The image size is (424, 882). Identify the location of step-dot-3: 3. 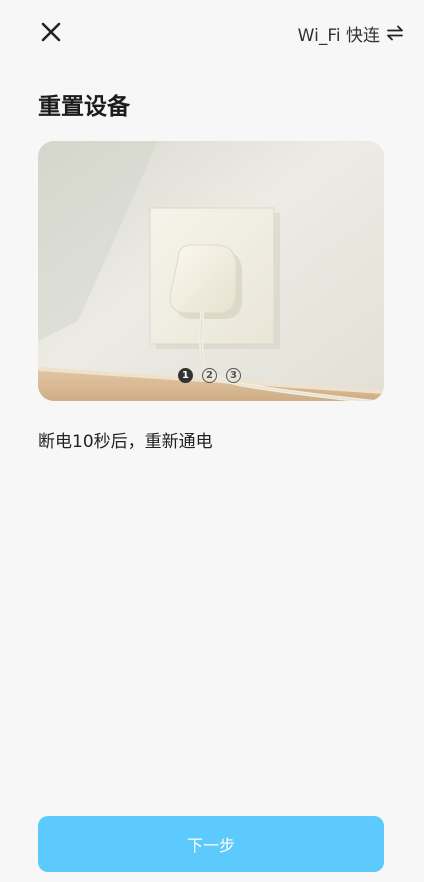
(233, 375).